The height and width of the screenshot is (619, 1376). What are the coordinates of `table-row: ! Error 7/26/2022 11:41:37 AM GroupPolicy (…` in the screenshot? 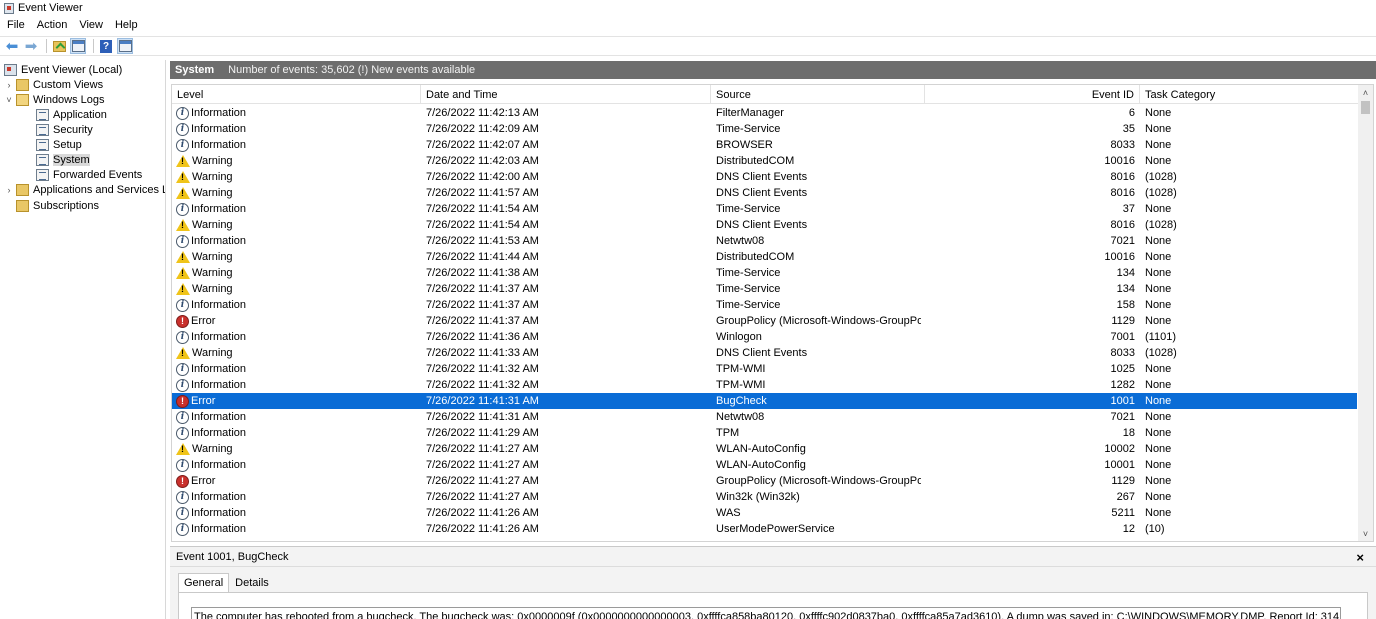 It's located at (764, 321).